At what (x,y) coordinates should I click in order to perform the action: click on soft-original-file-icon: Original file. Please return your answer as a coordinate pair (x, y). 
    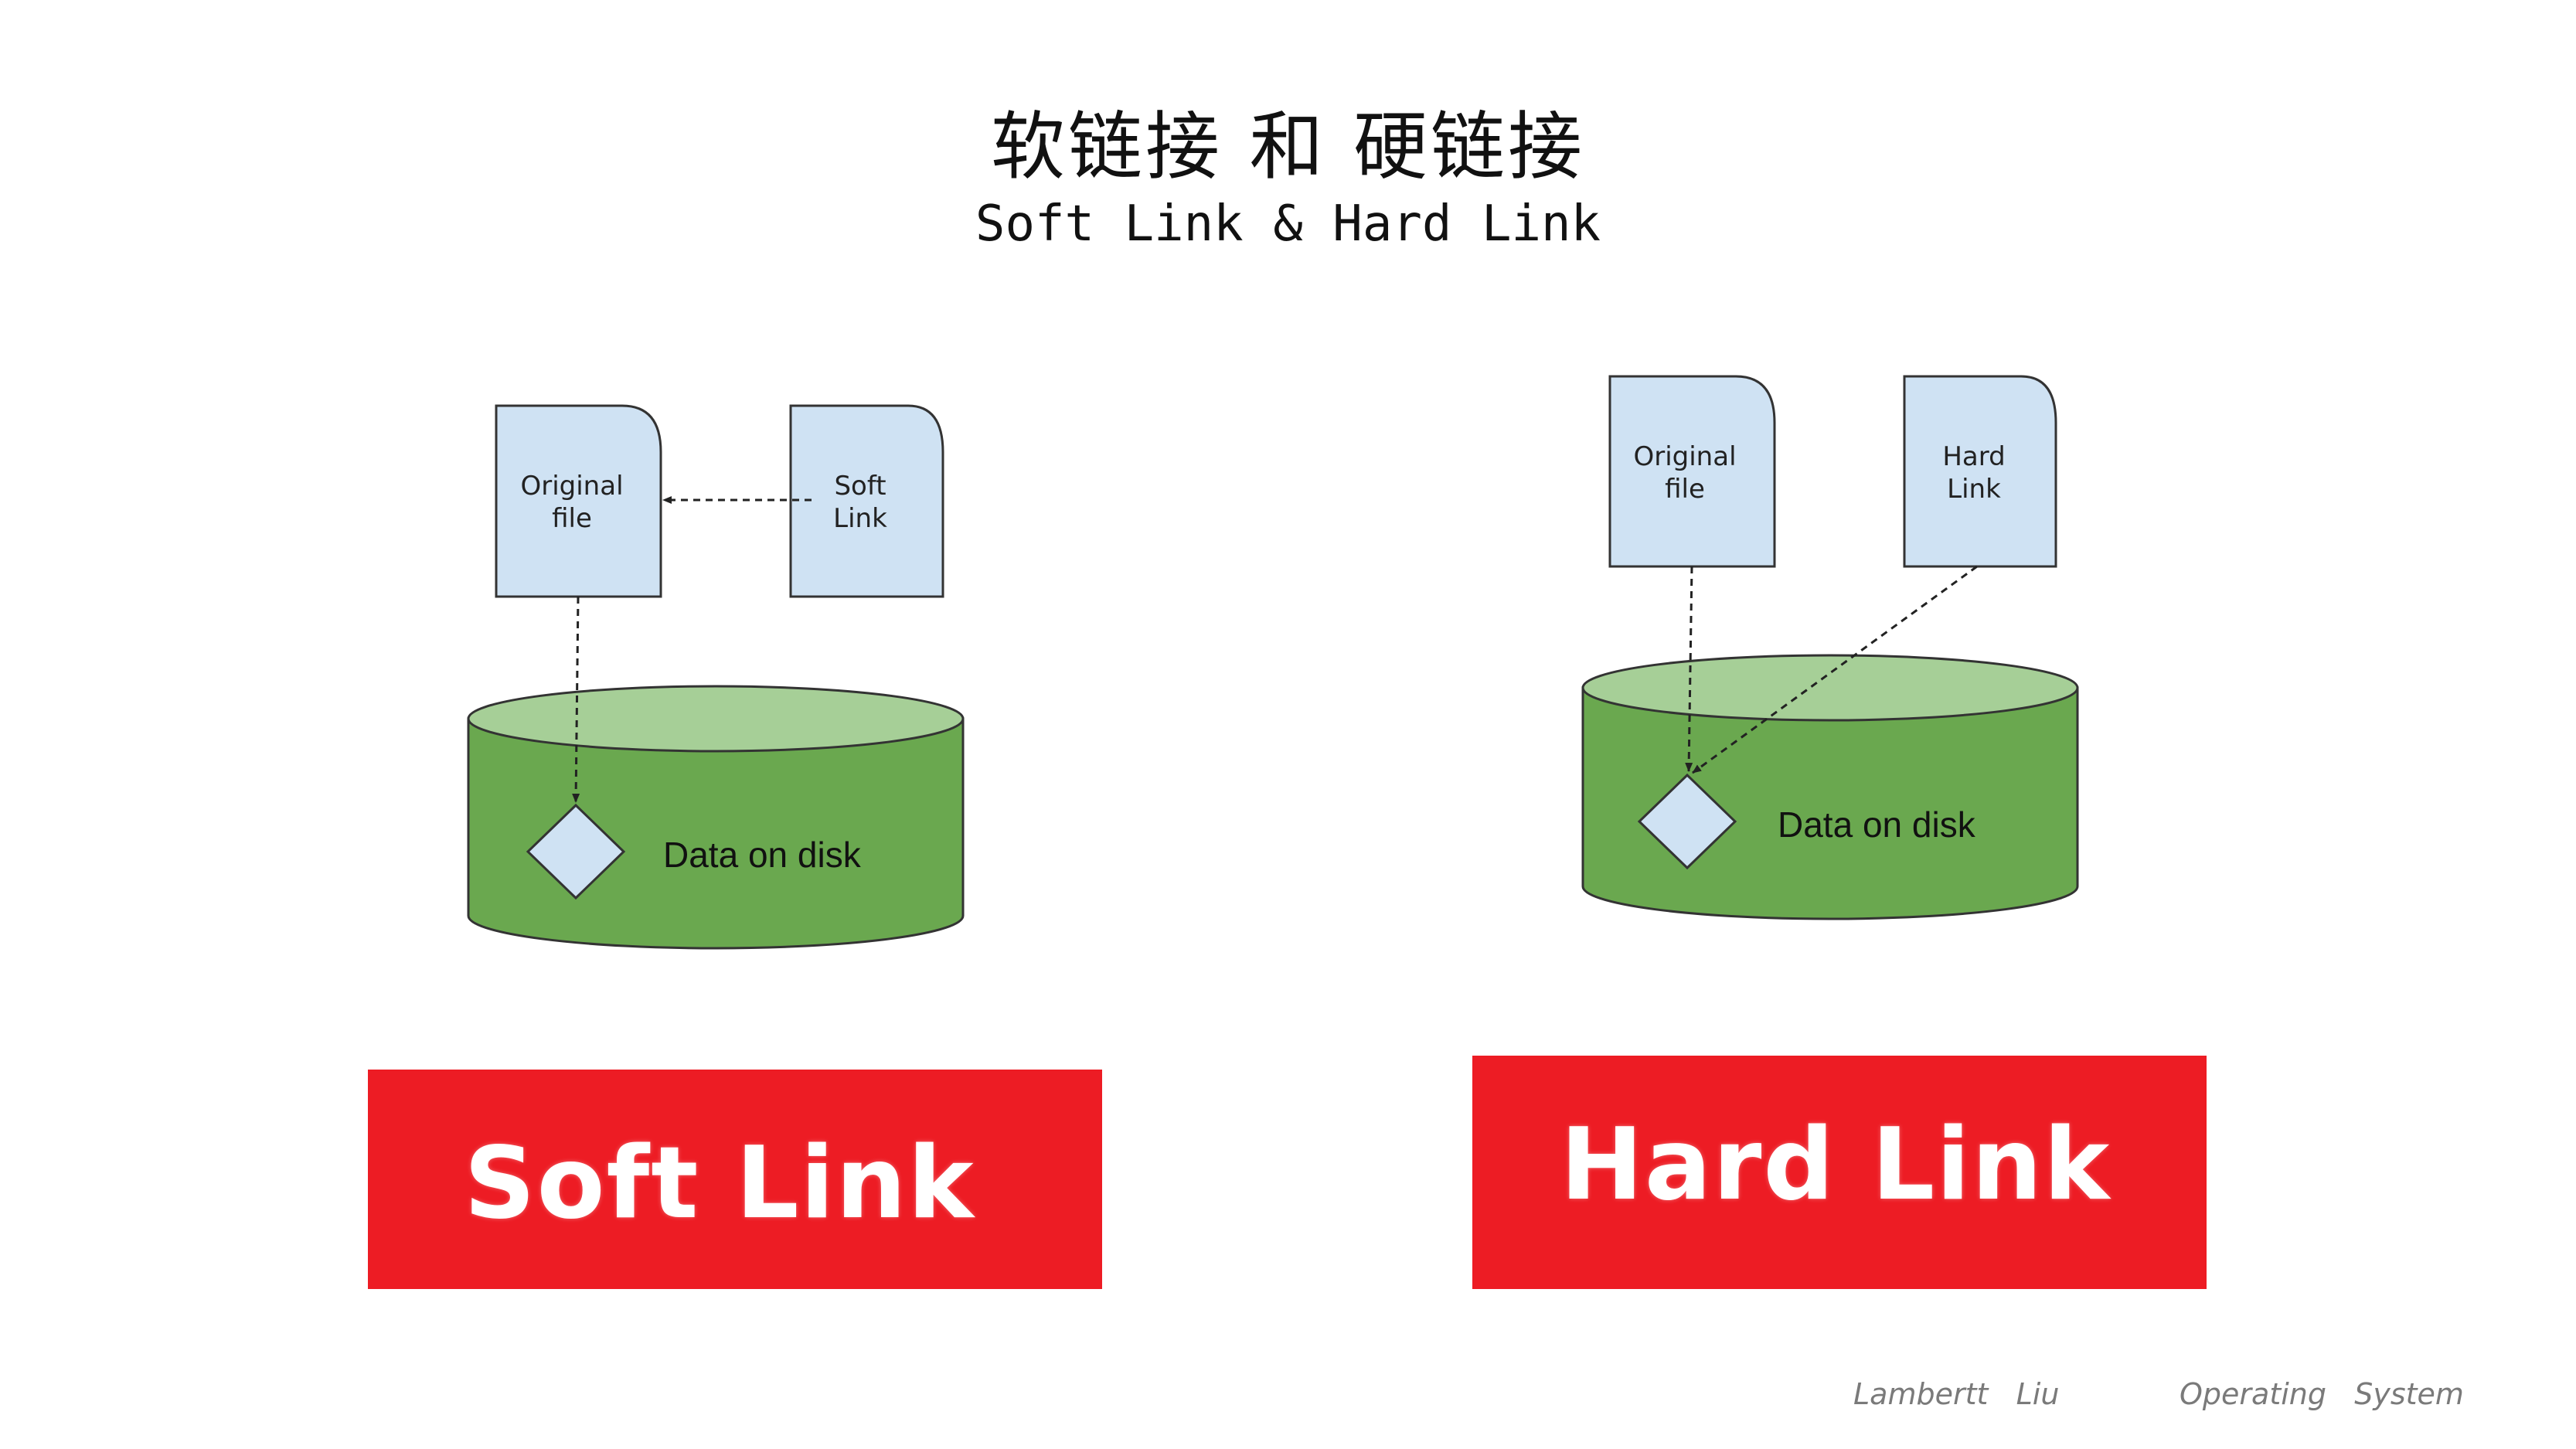
    Looking at the image, I should click on (578, 501).